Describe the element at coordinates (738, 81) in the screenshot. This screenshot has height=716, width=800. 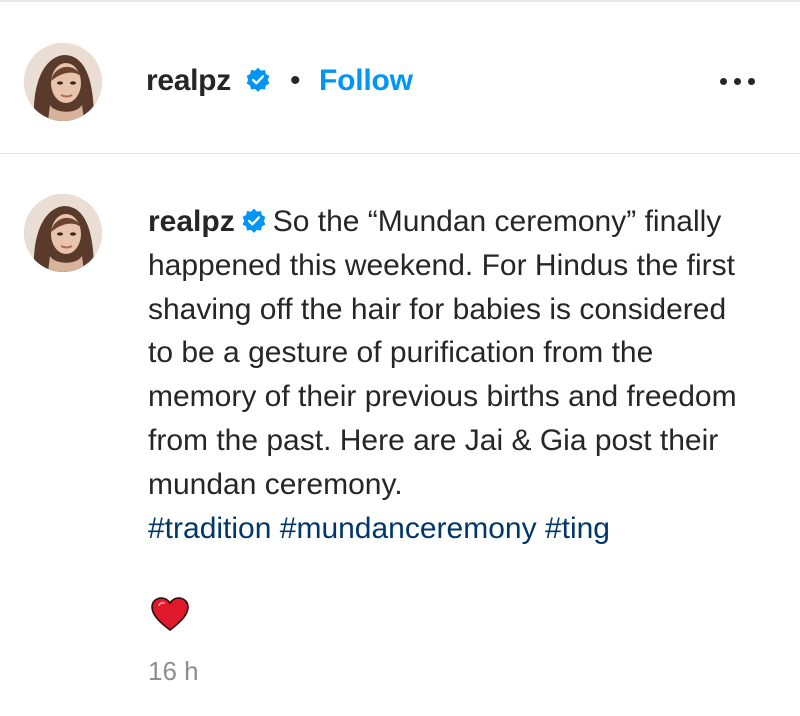
I see `more-options-icon` at that location.